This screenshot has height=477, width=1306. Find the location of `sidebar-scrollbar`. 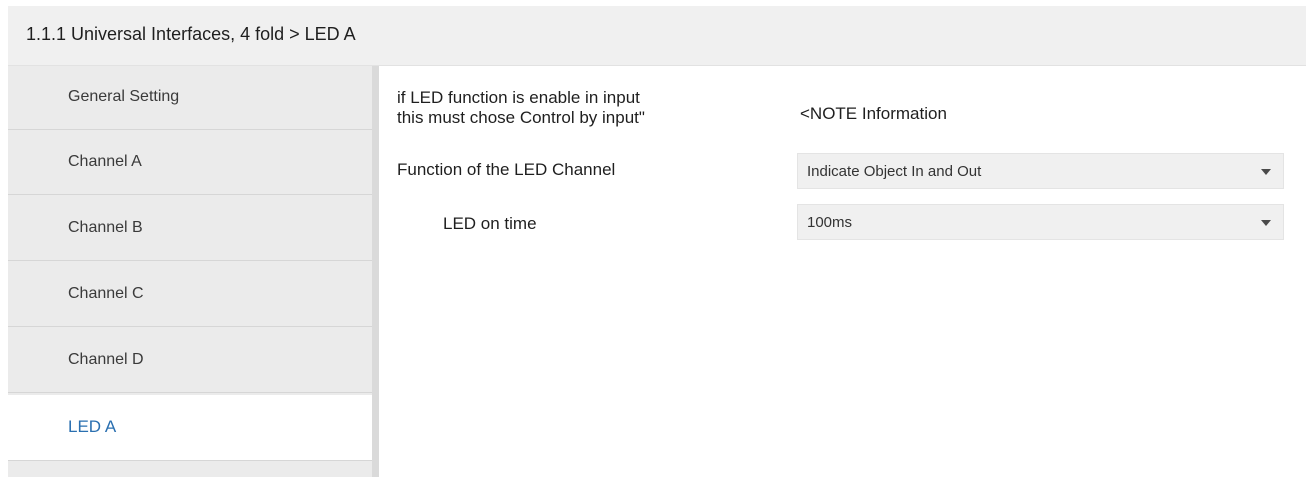

sidebar-scrollbar is located at coordinates (375, 271).